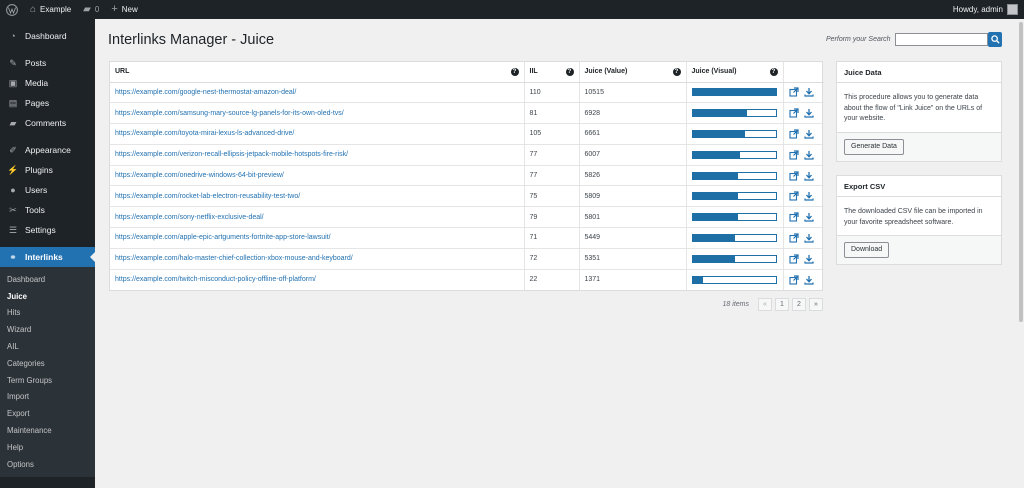 Image resolution: width=1024 pixels, height=488 pixels. I want to click on submenu-options: Options, so click(47, 464).